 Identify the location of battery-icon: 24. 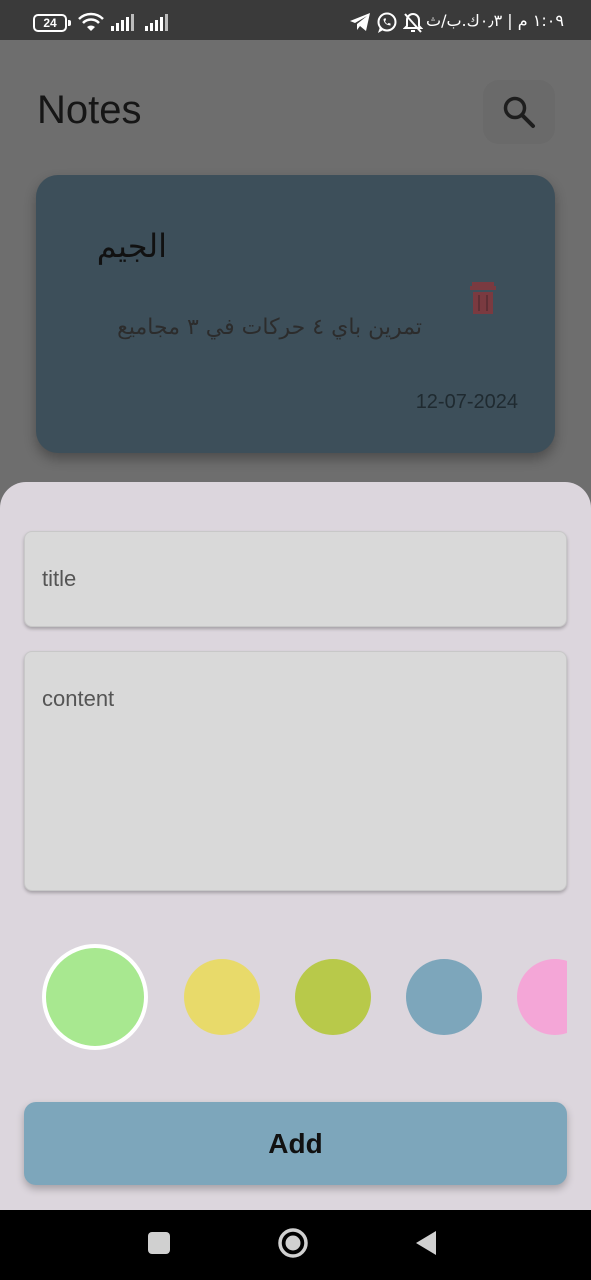
(52, 23).